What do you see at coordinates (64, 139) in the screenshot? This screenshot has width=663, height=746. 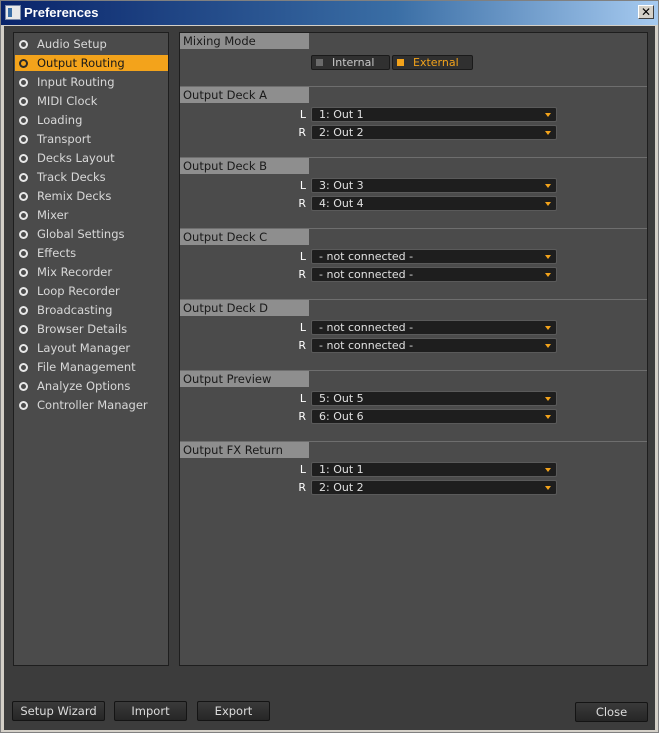 I see `sidebar-item-label: Transport` at bounding box center [64, 139].